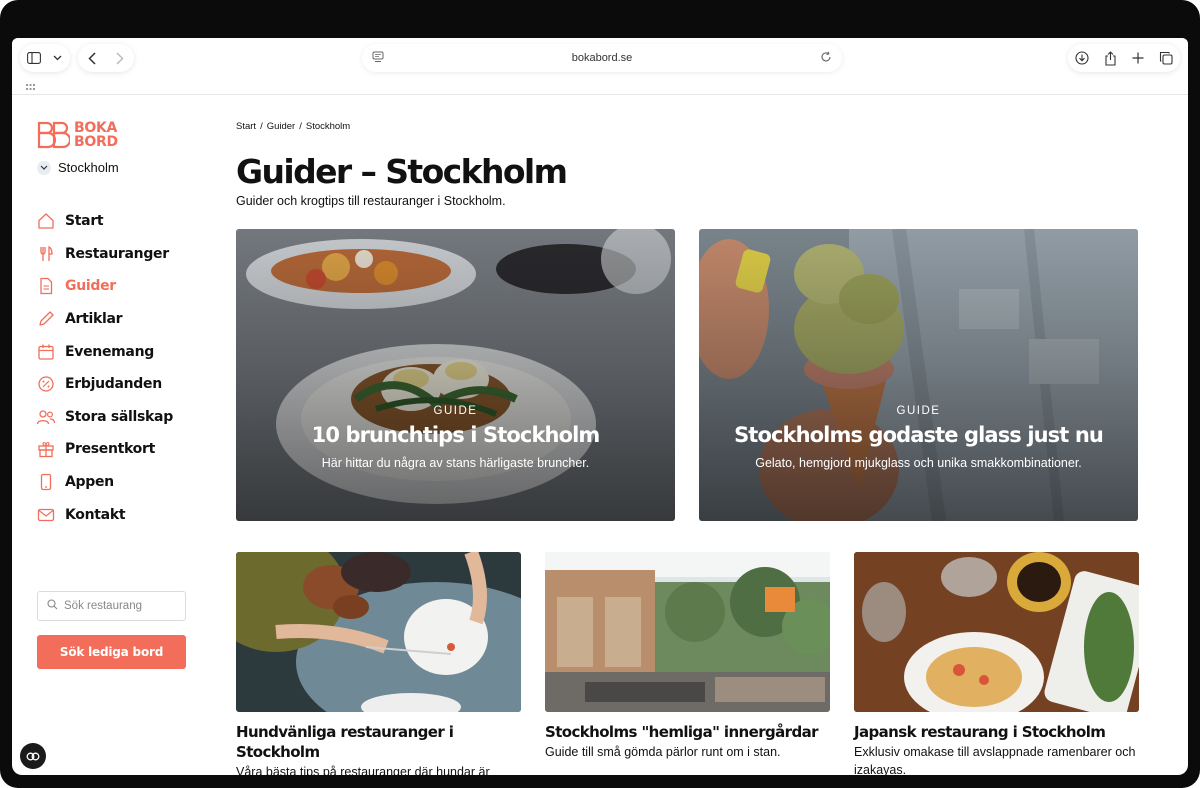  I want to click on nav-item-evenemang: Evenemang, so click(104, 351).